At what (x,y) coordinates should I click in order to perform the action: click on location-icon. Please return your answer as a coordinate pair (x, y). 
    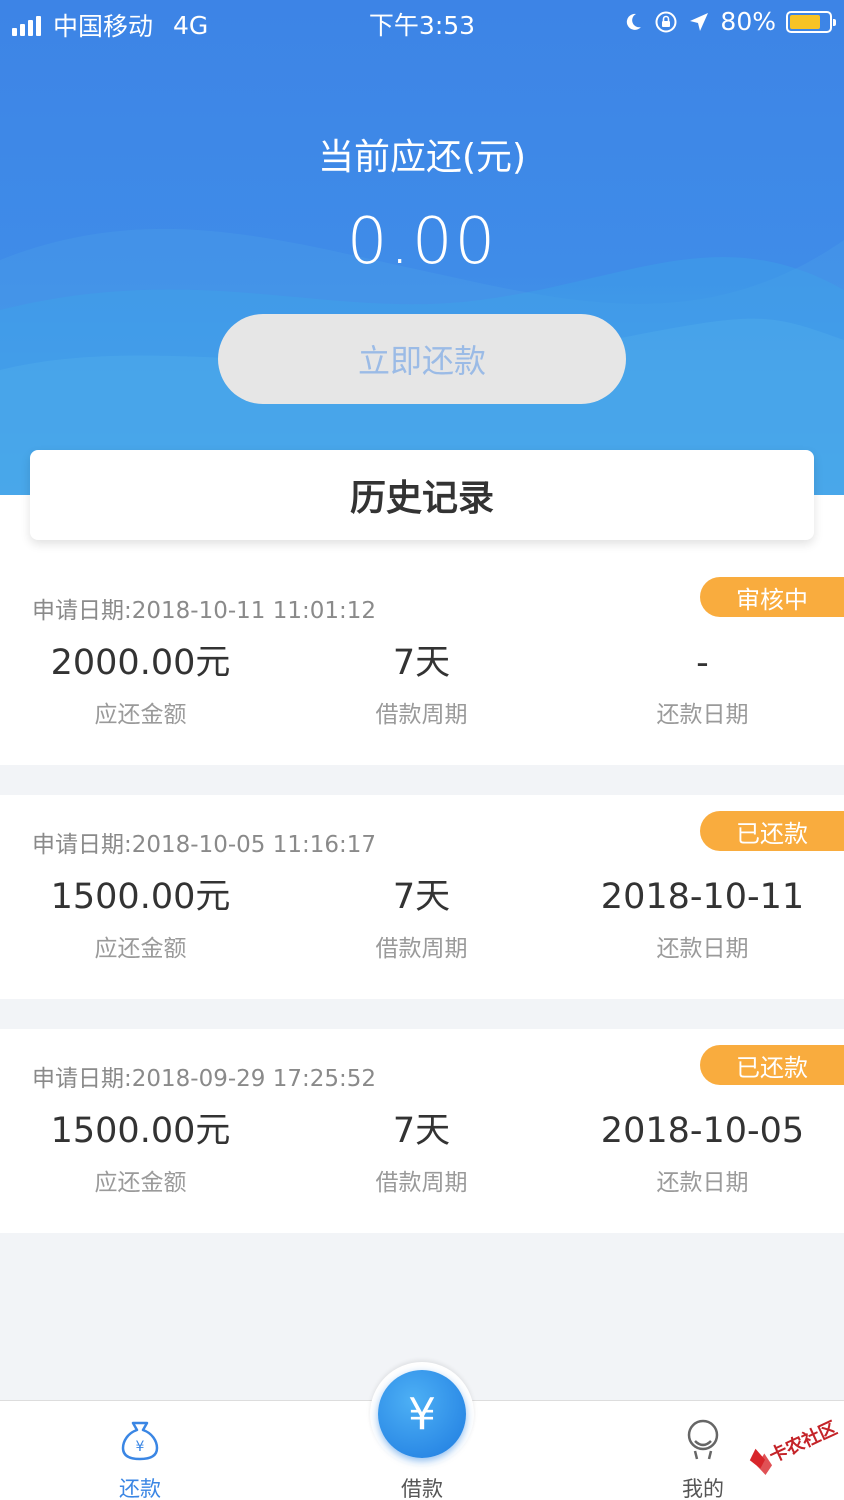
    Looking at the image, I should click on (699, 21).